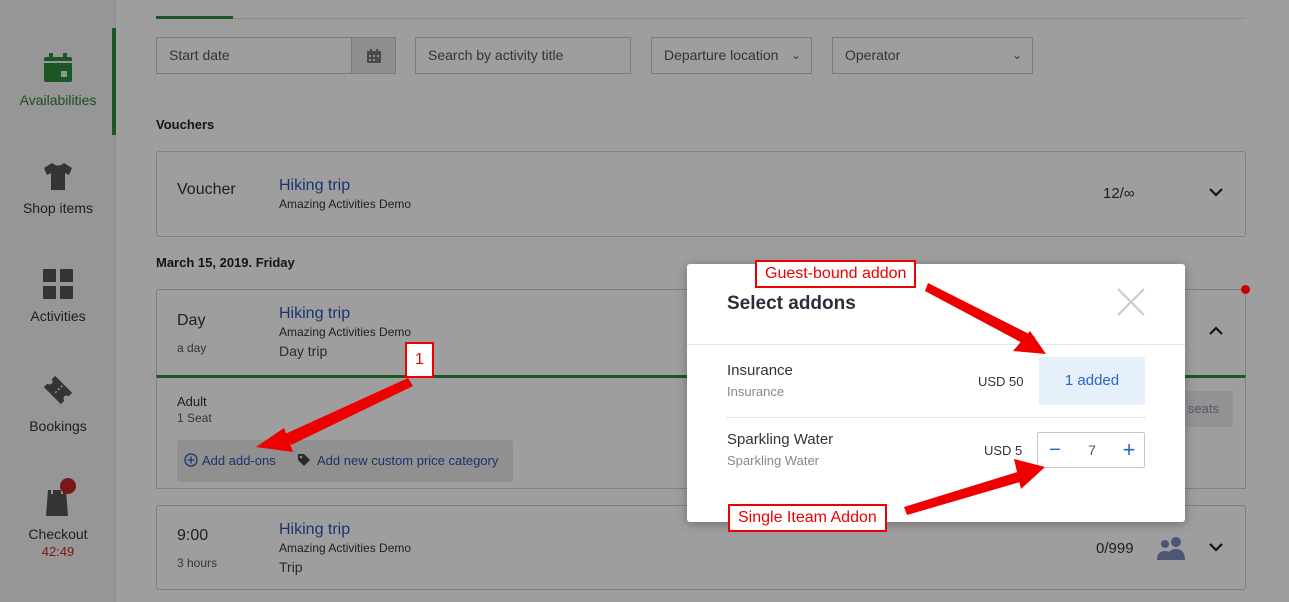  I want to click on close-icon, so click(1131, 302).